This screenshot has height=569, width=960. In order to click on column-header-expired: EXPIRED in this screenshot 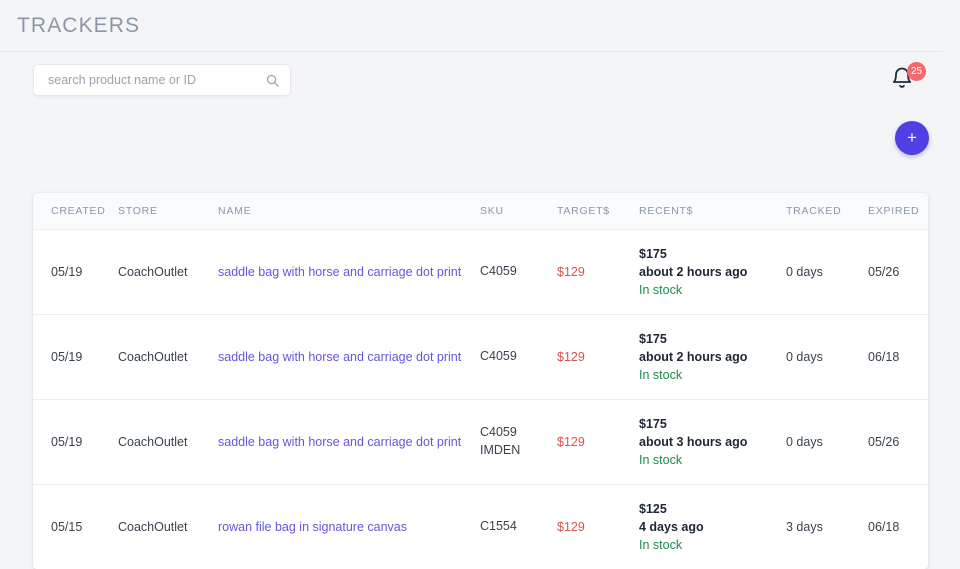, I will do `click(898, 211)`.